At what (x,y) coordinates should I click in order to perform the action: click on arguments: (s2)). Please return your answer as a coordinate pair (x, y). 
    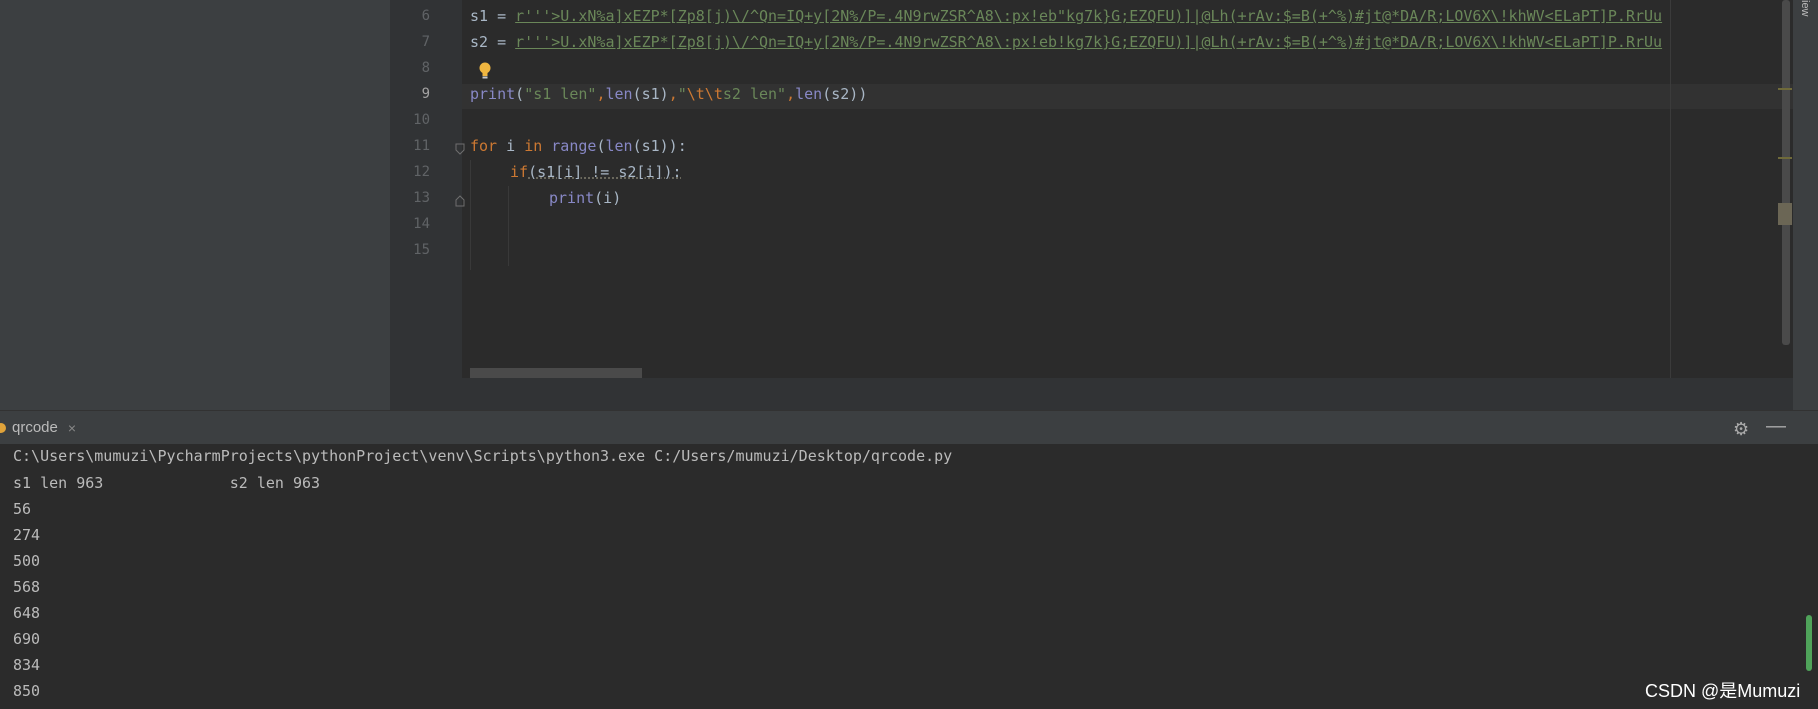
    Looking at the image, I should click on (845, 94).